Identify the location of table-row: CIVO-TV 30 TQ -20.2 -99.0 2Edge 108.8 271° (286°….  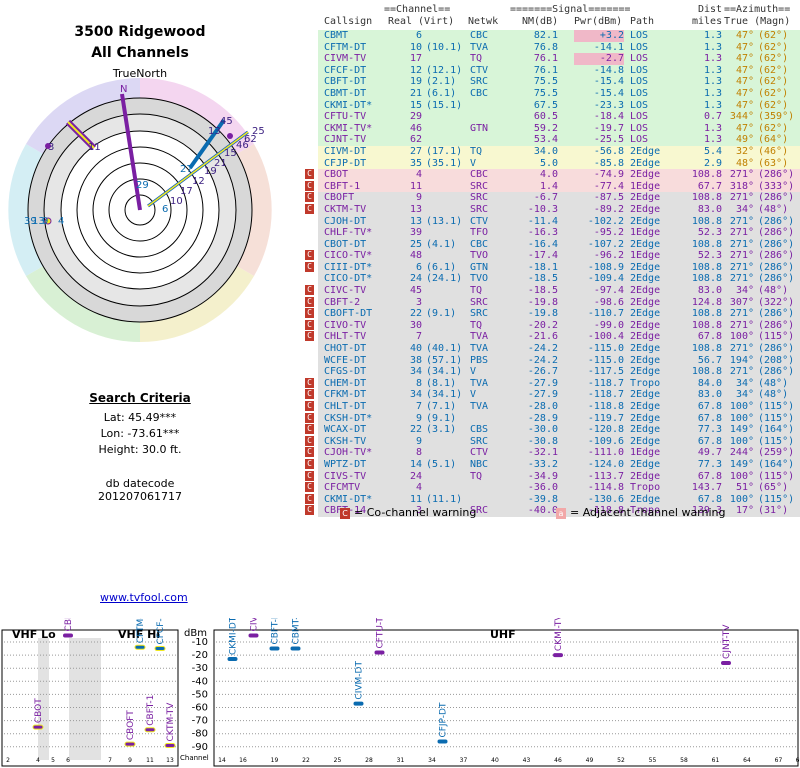
(552, 325).